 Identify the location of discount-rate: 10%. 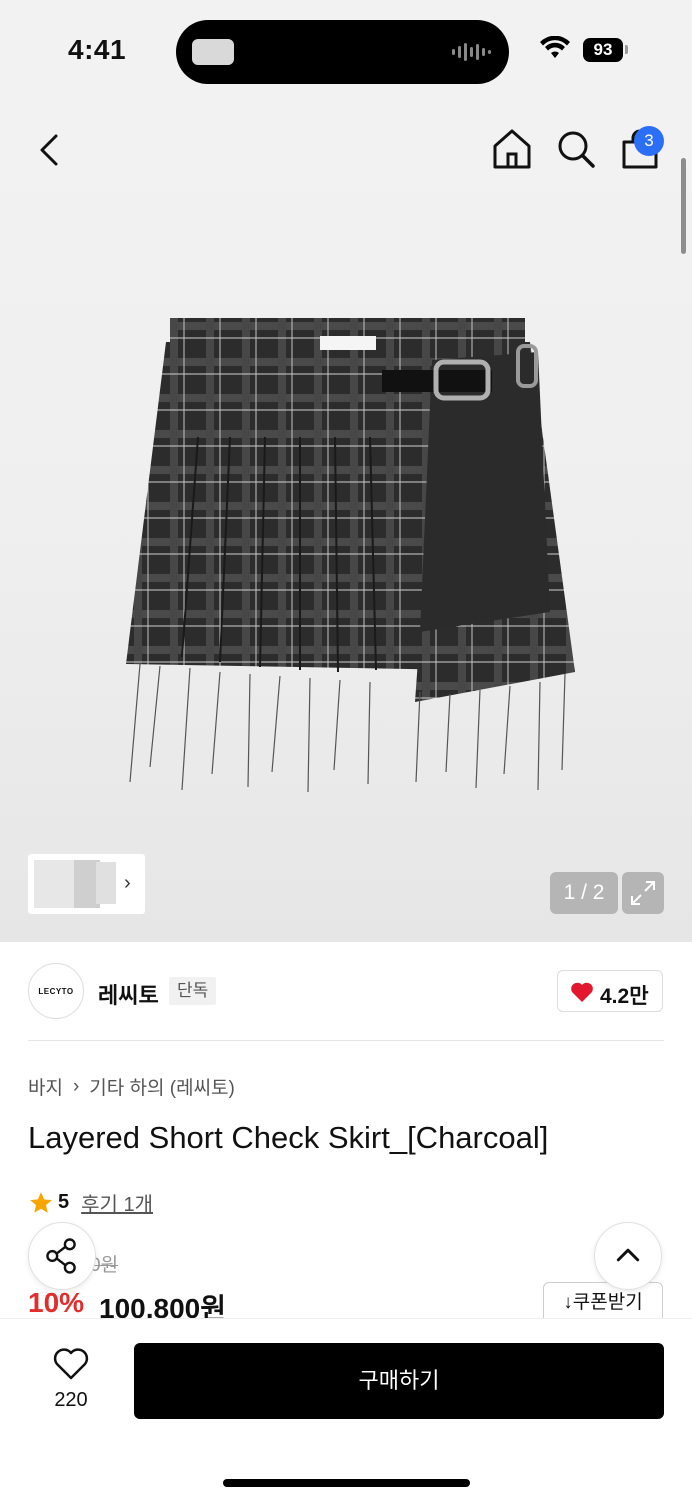
(56, 1302).